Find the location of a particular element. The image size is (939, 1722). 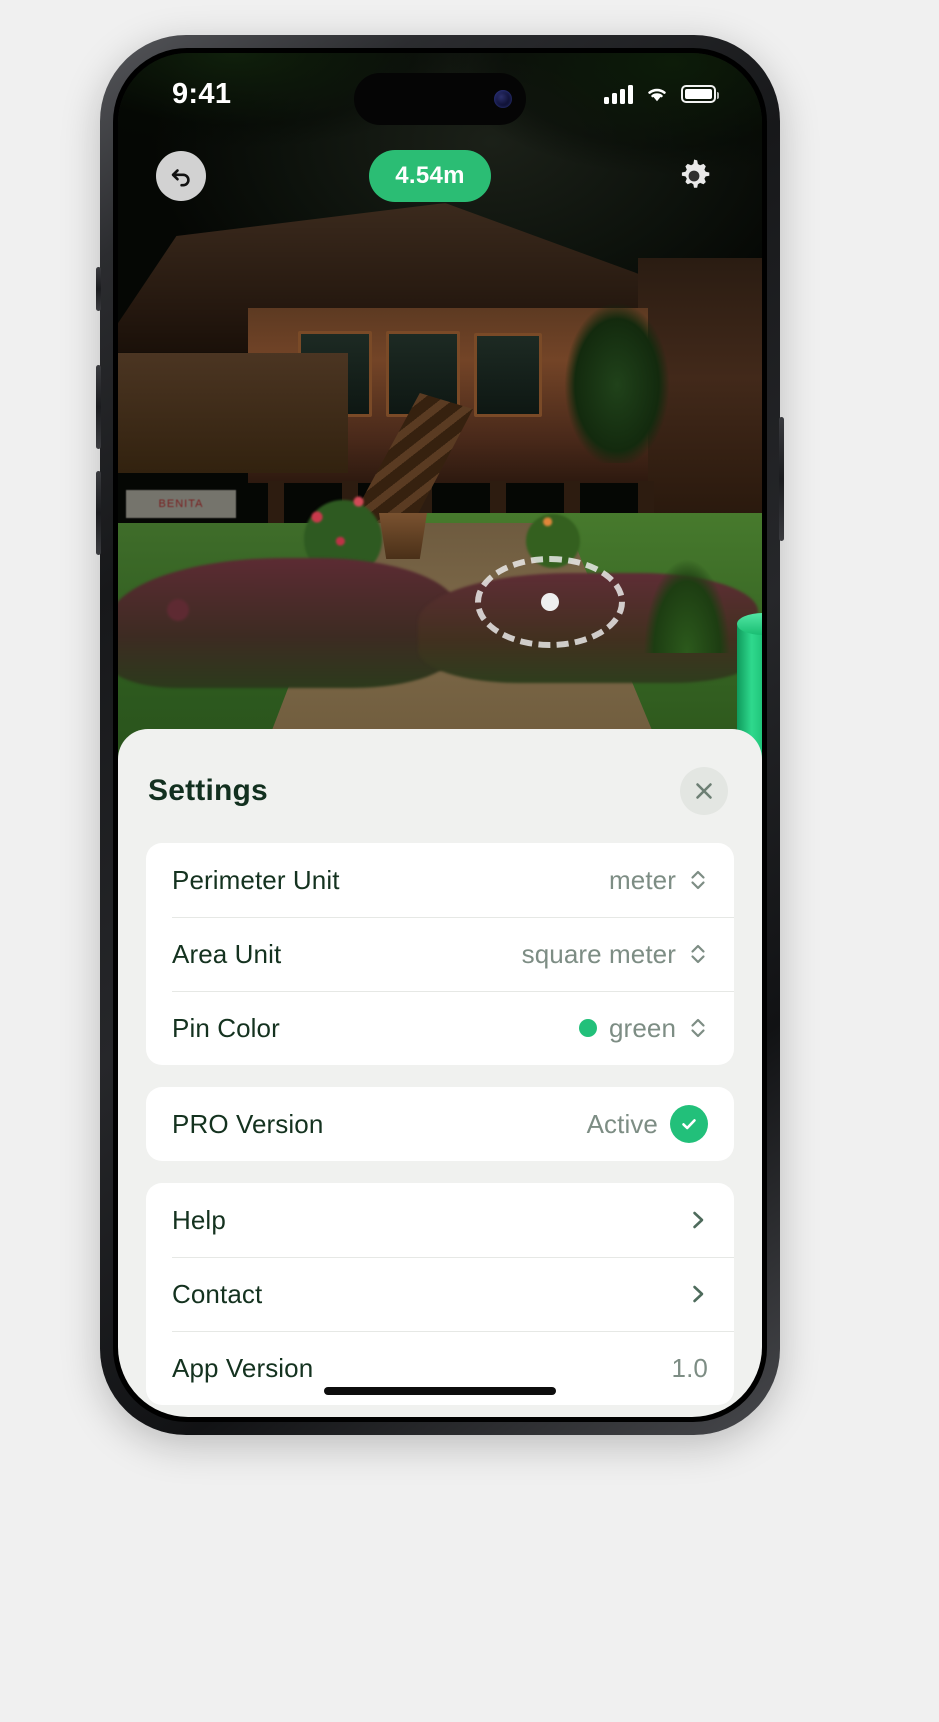

settings-group-pro: PRO Version Active is located at coordinates (440, 1124).